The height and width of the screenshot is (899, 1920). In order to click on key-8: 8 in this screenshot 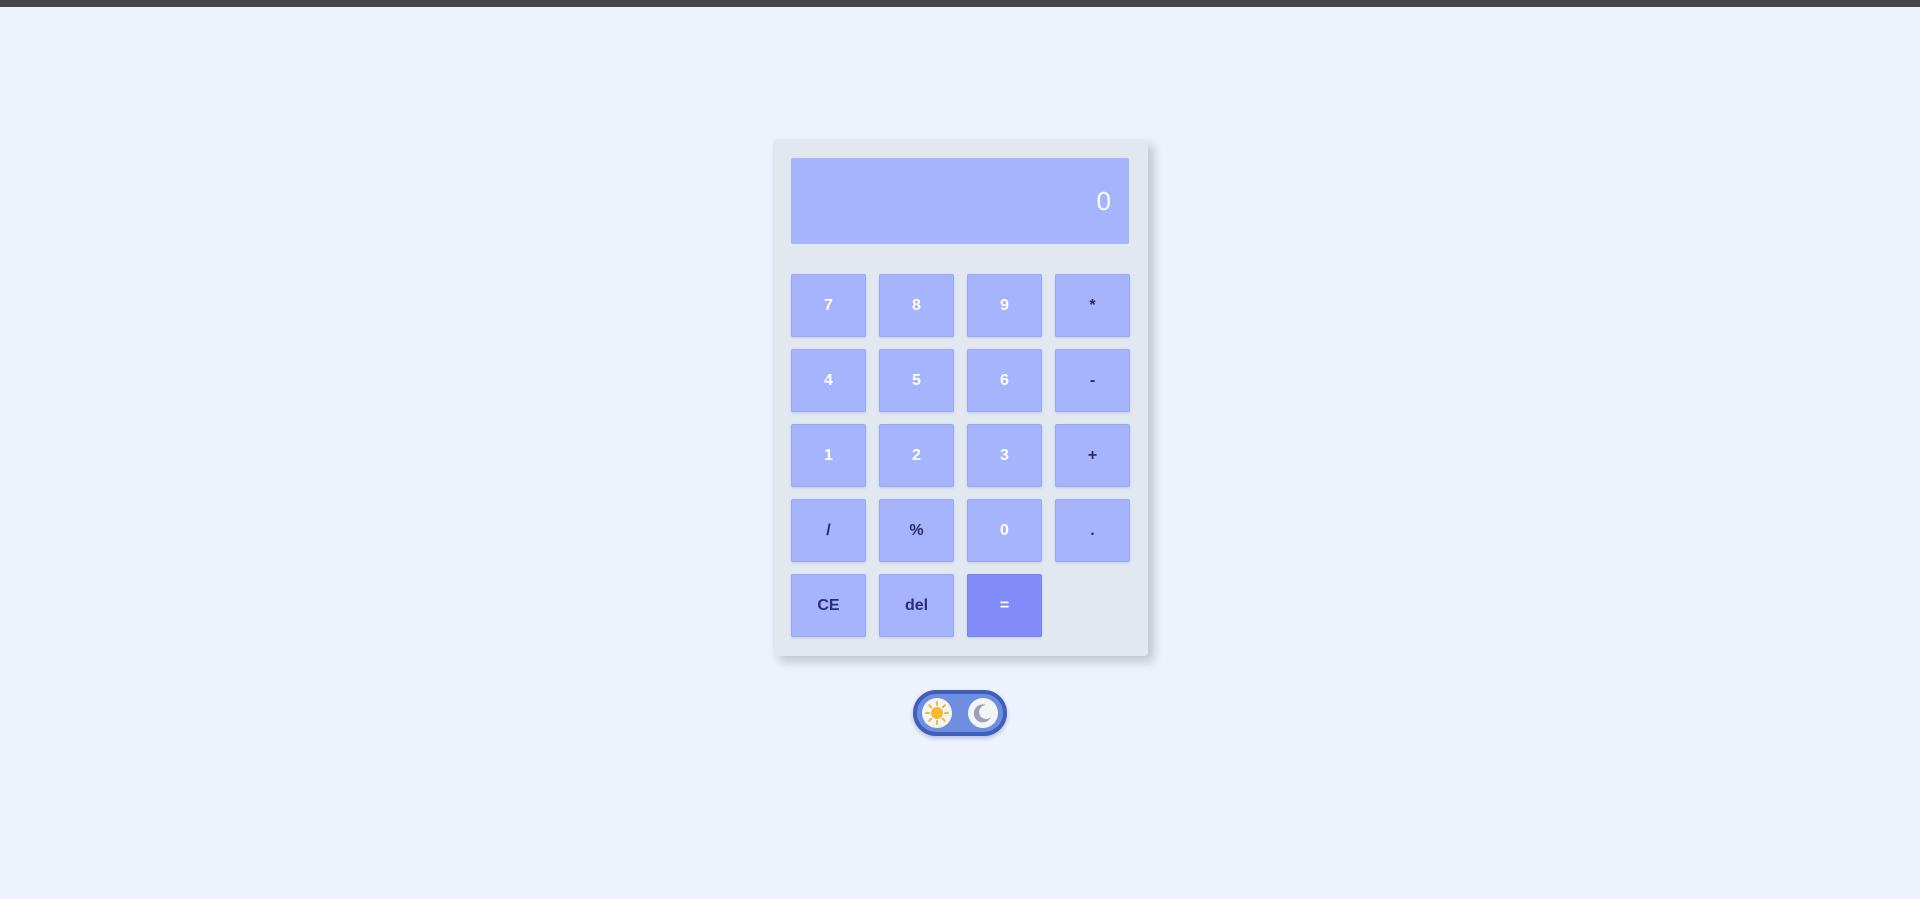, I will do `click(916, 305)`.